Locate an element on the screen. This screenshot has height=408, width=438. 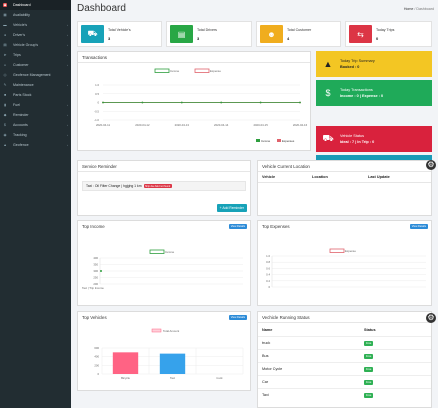
y-tick-label: 600 is located at coordinates (96, 348).